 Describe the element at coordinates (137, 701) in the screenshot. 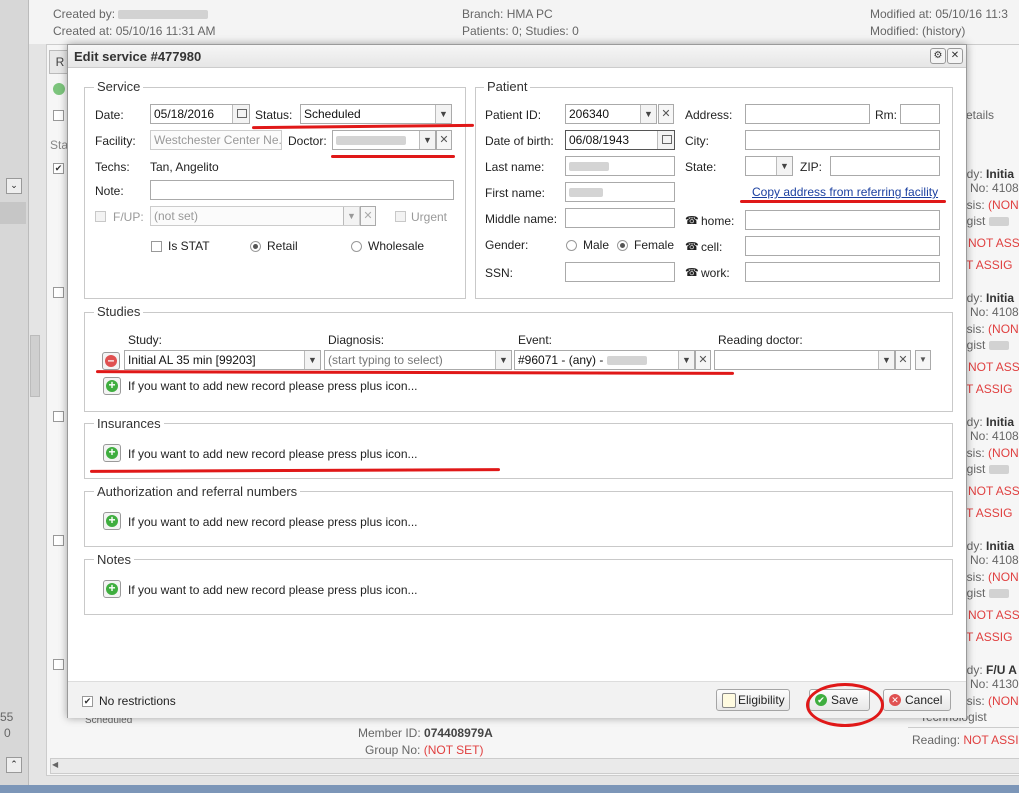

I see `no-restrictions-label: No restrictions` at that location.